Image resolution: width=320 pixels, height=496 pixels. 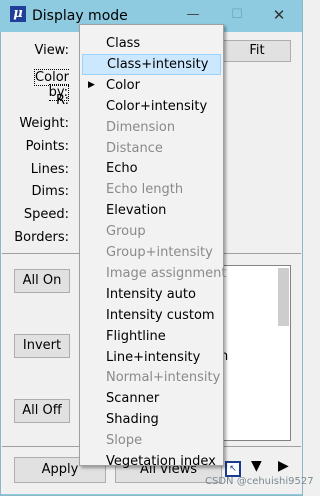 I want to click on r-label: R:, so click(x=62, y=100).